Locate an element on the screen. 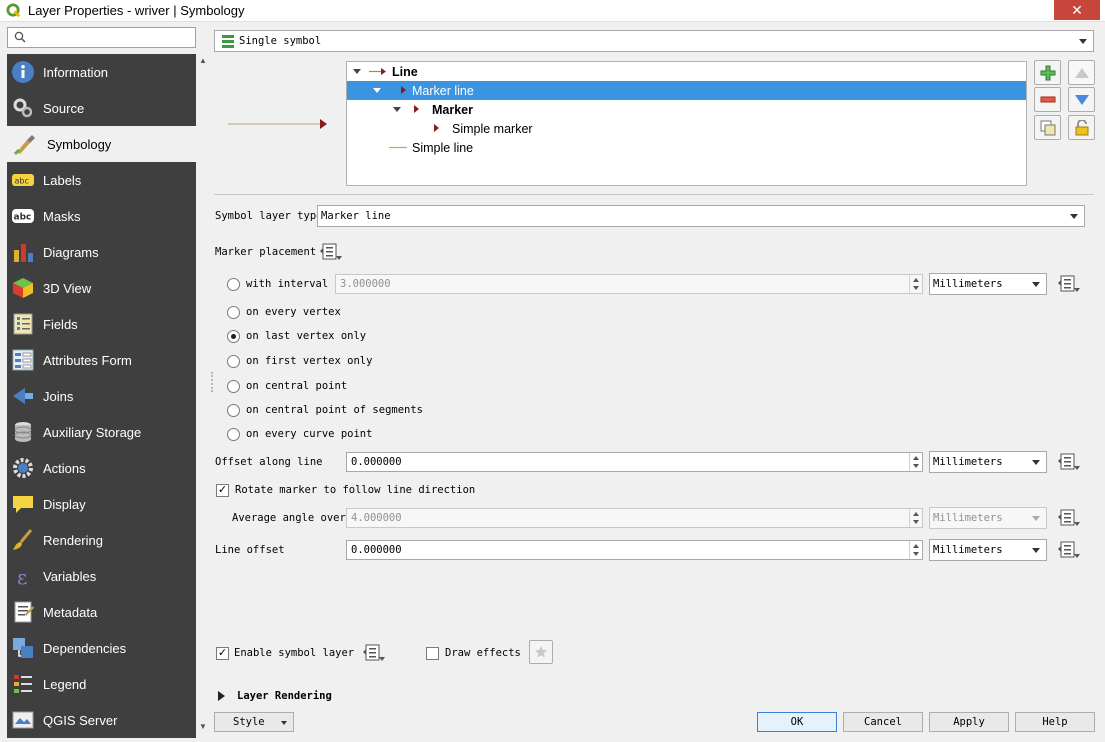 The height and width of the screenshot is (742, 1105). line-offset-value: 0.000000 is located at coordinates (376, 550).